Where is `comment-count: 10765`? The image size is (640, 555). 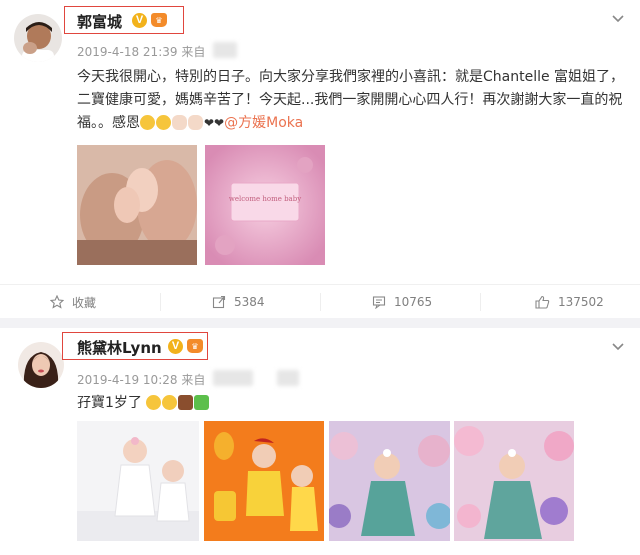
comment-count: 10765 is located at coordinates (413, 302).